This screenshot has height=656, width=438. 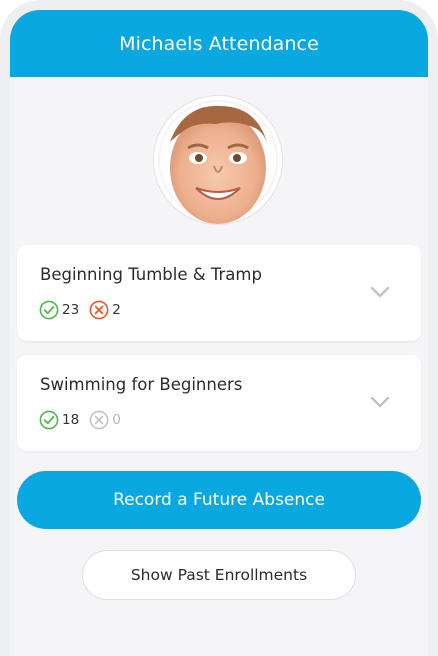 What do you see at coordinates (71, 420) in the screenshot?
I see `present-count: 18` at bounding box center [71, 420].